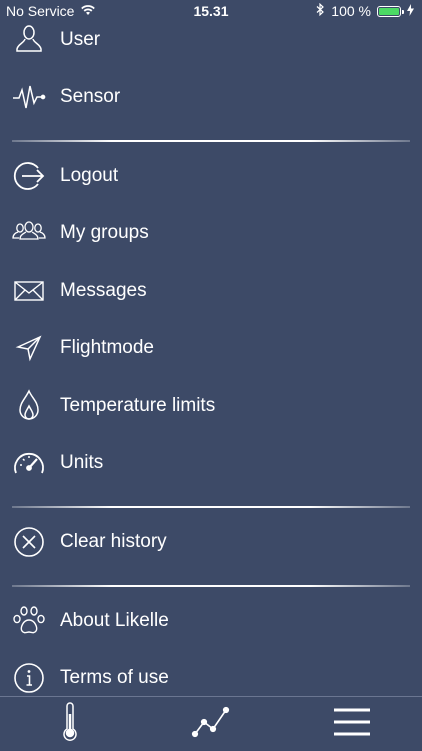  I want to click on group-icon, so click(29, 233).